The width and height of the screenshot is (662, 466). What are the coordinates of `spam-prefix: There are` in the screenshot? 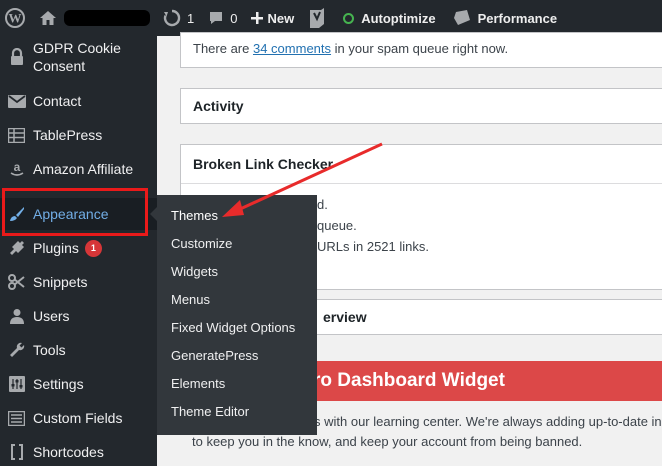 It's located at (223, 48).